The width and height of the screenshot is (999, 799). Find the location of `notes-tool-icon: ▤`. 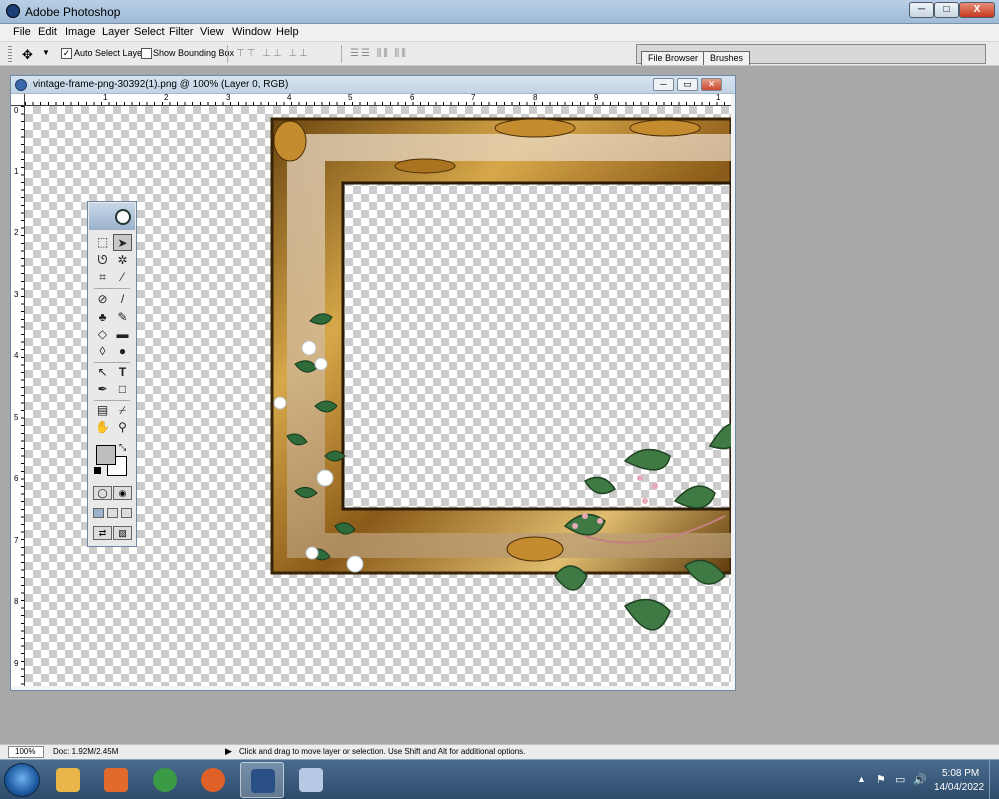

notes-tool-icon: ▤ is located at coordinates (102, 410).